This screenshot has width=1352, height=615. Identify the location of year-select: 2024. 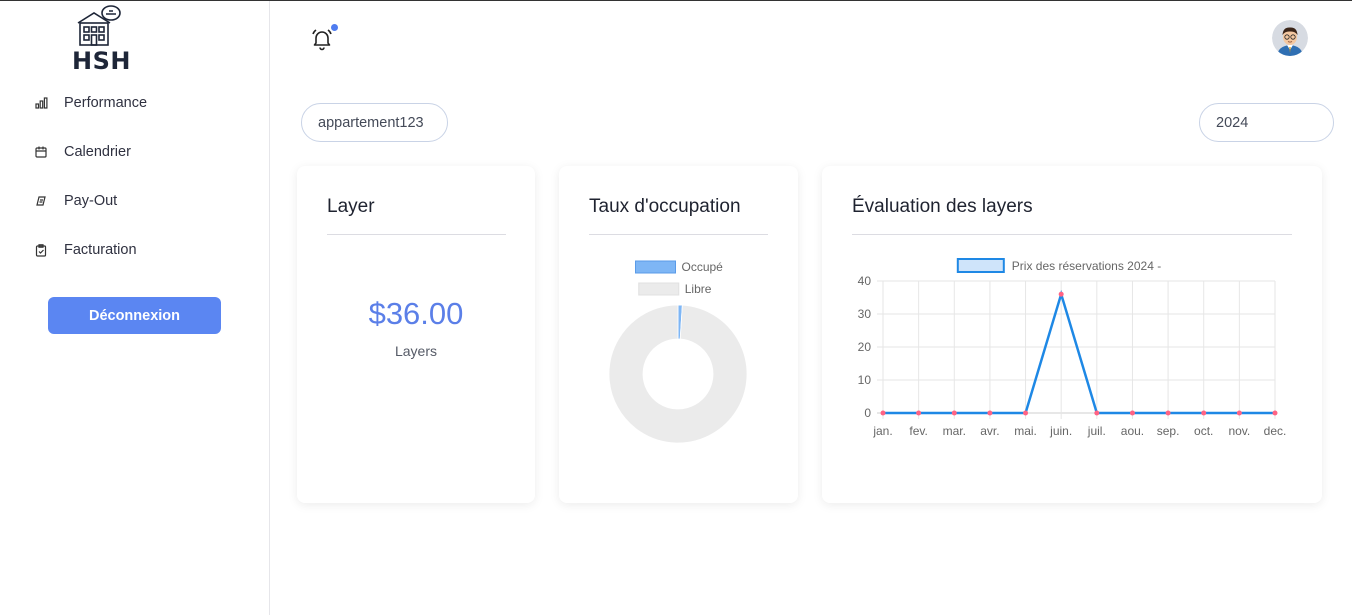
(1266, 122).